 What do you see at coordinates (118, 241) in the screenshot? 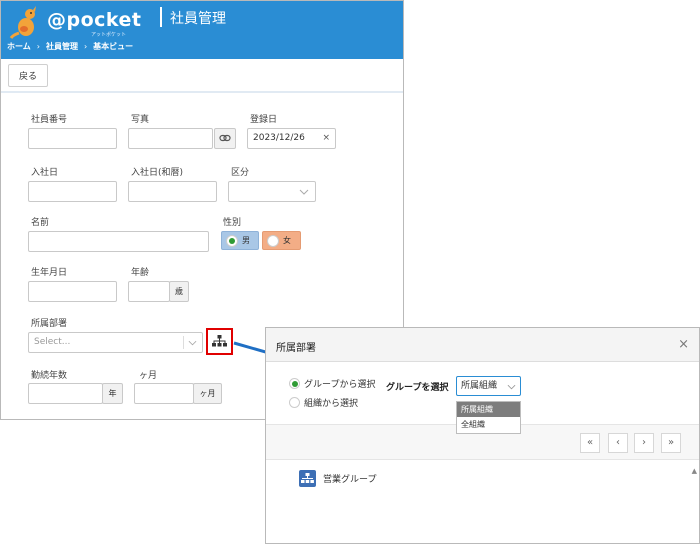
I see `name-input` at bounding box center [118, 241].